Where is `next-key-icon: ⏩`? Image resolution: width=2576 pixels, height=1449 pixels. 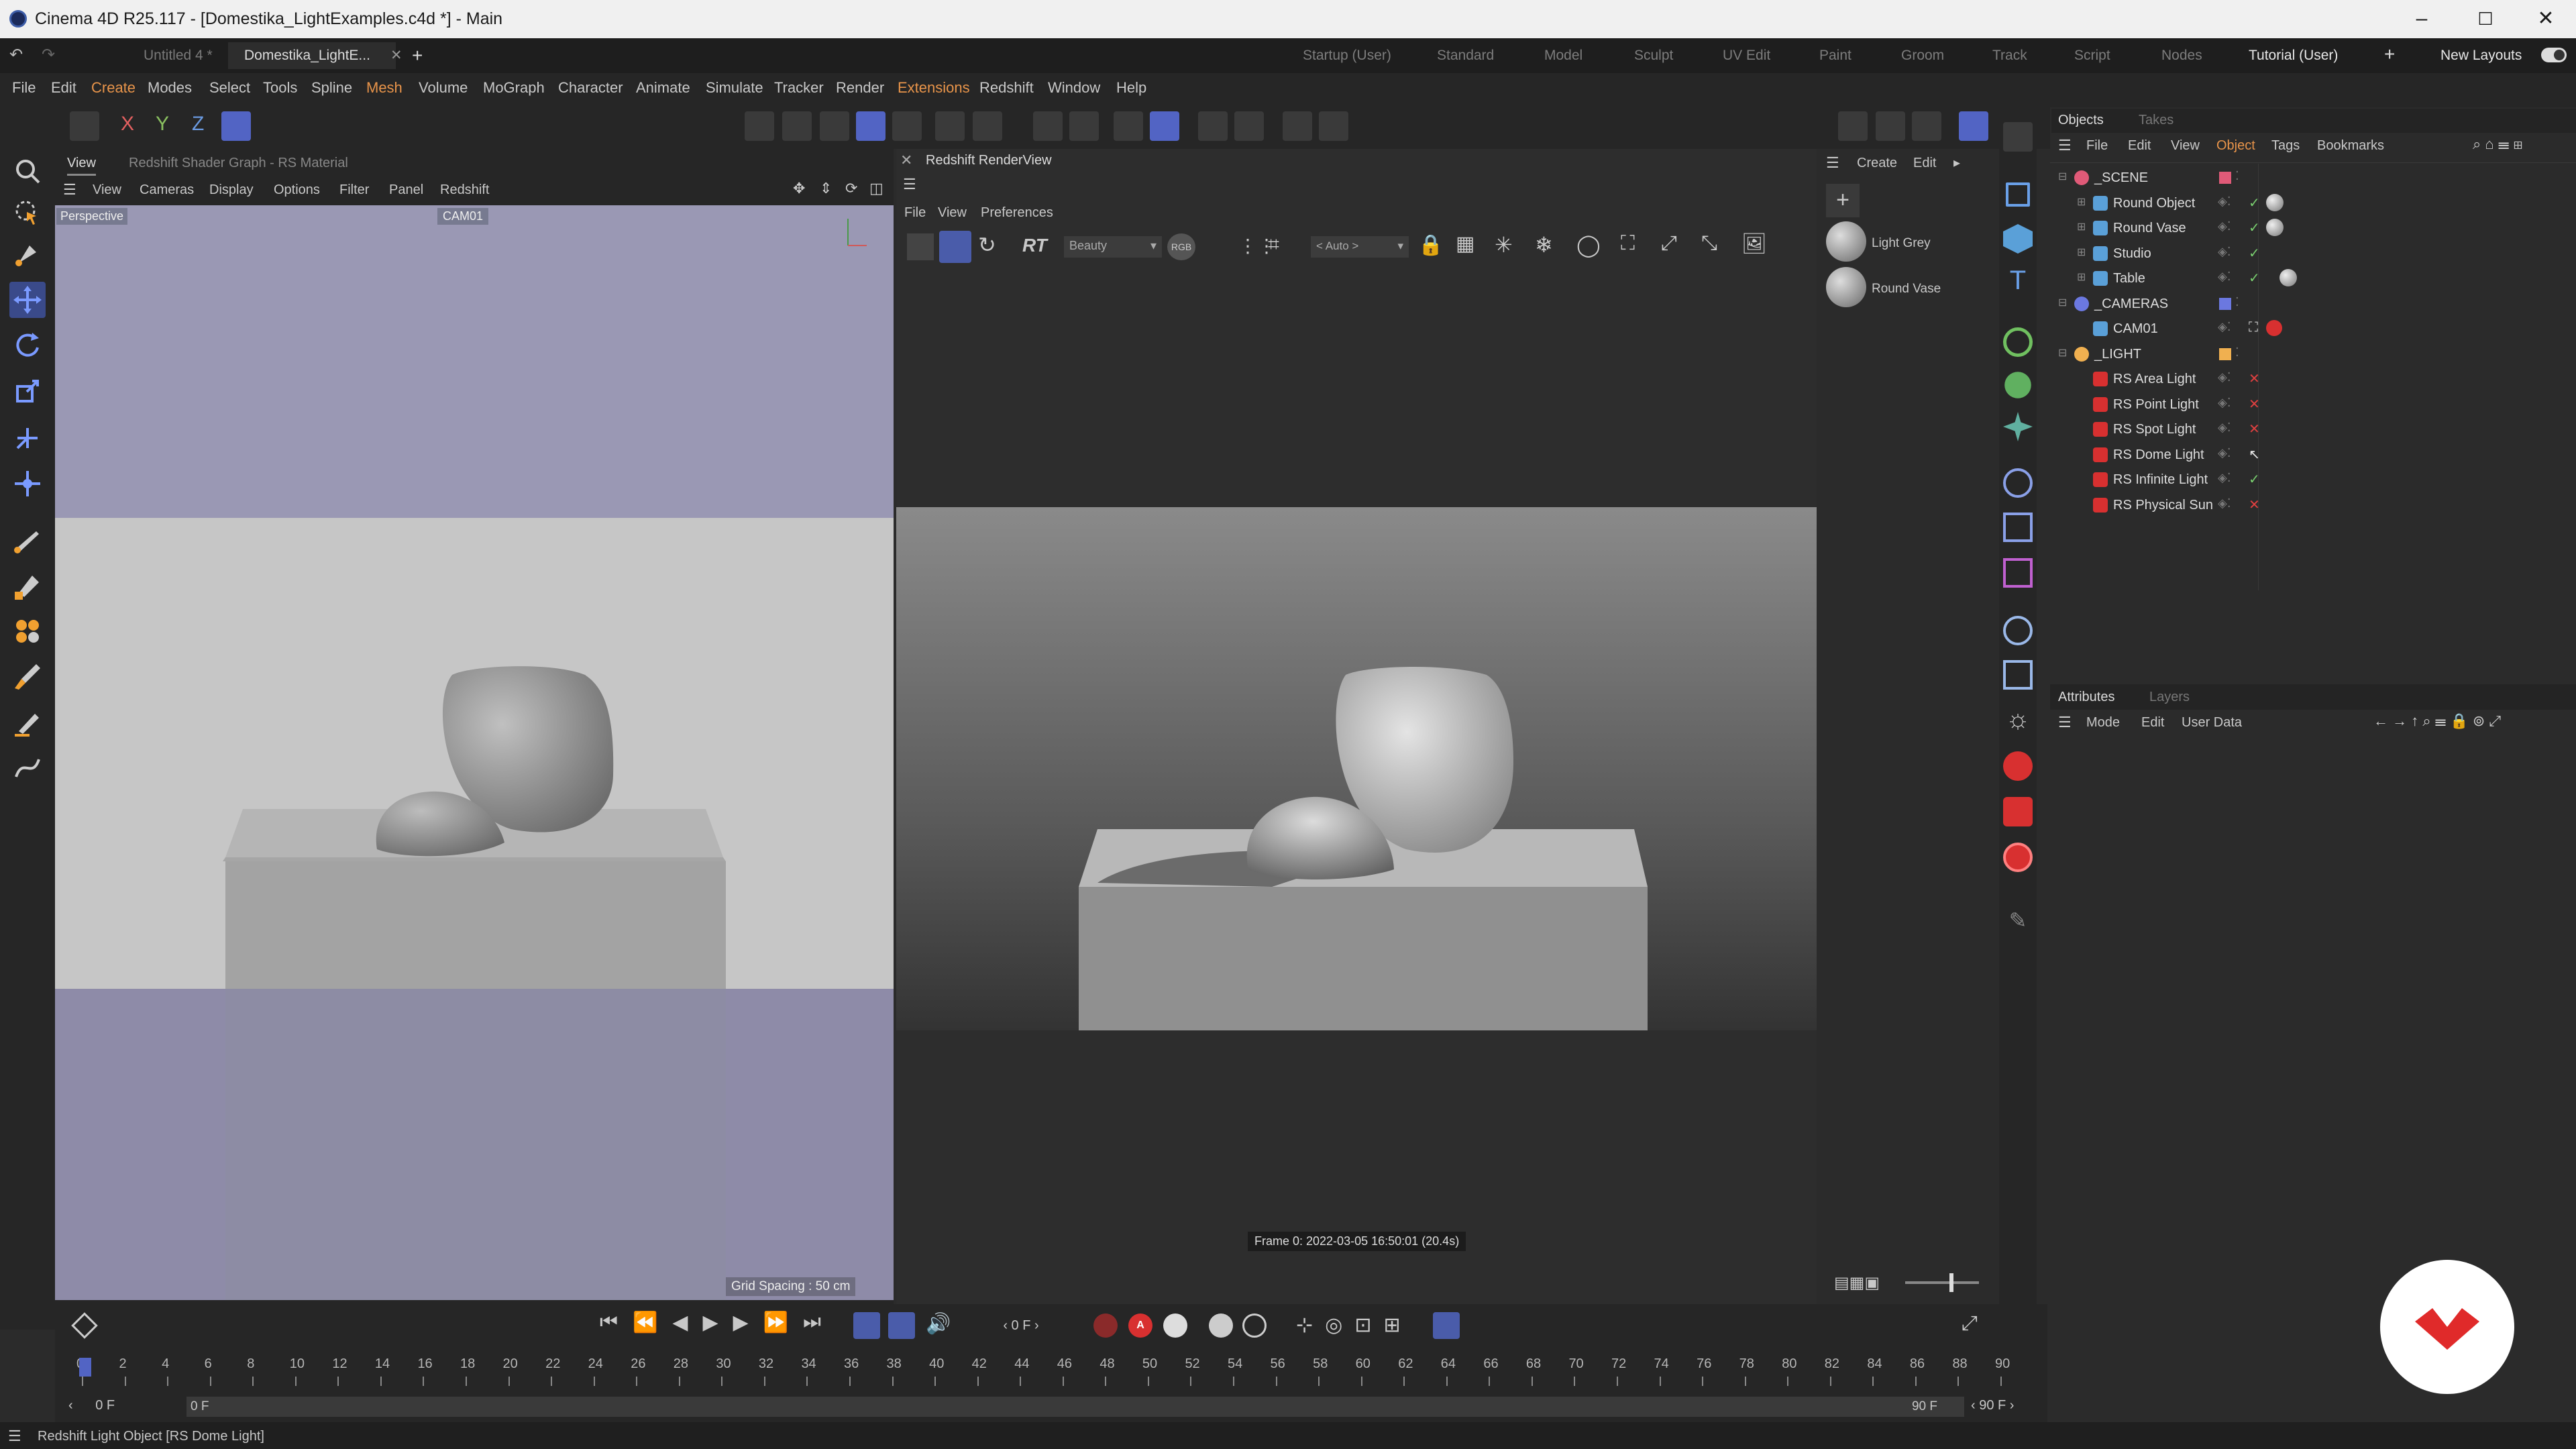
next-key-icon: ⏩ is located at coordinates (775, 1322).